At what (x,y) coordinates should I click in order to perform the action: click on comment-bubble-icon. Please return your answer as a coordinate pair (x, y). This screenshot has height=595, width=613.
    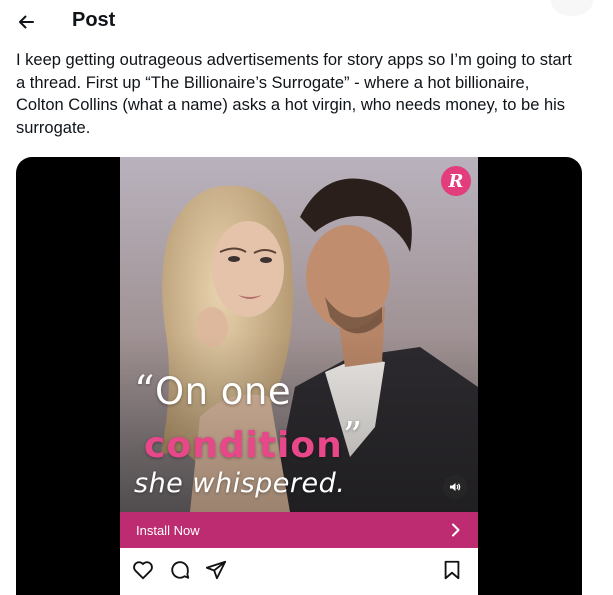
    Looking at the image, I should click on (180, 570).